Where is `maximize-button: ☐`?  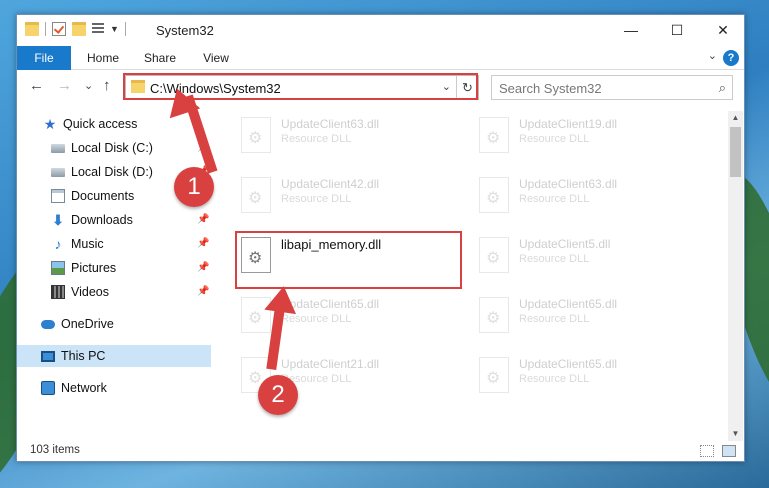 maximize-button: ☐ is located at coordinates (677, 30).